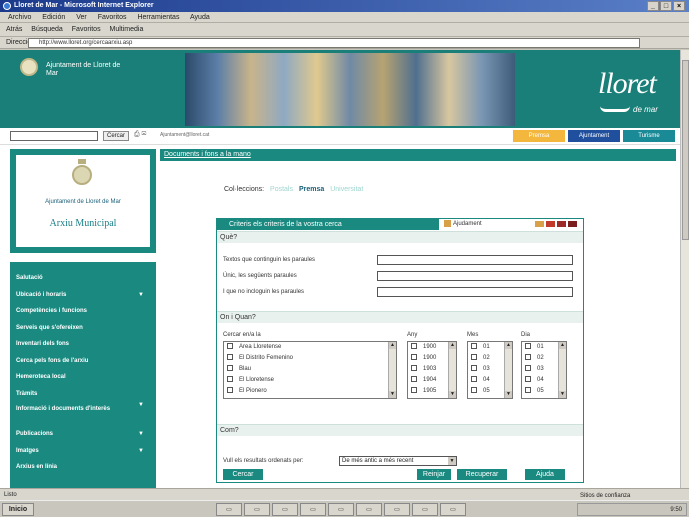 The height and width of the screenshot is (517, 689). What do you see at coordinates (463, 223) in the screenshot?
I see `help-link: Ajudament` at bounding box center [463, 223].